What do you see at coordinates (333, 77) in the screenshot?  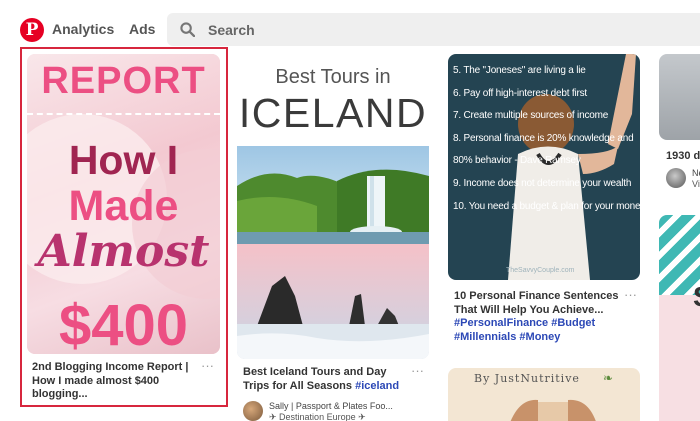 I see `pin-image-text: Best Tours in` at bounding box center [333, 77].